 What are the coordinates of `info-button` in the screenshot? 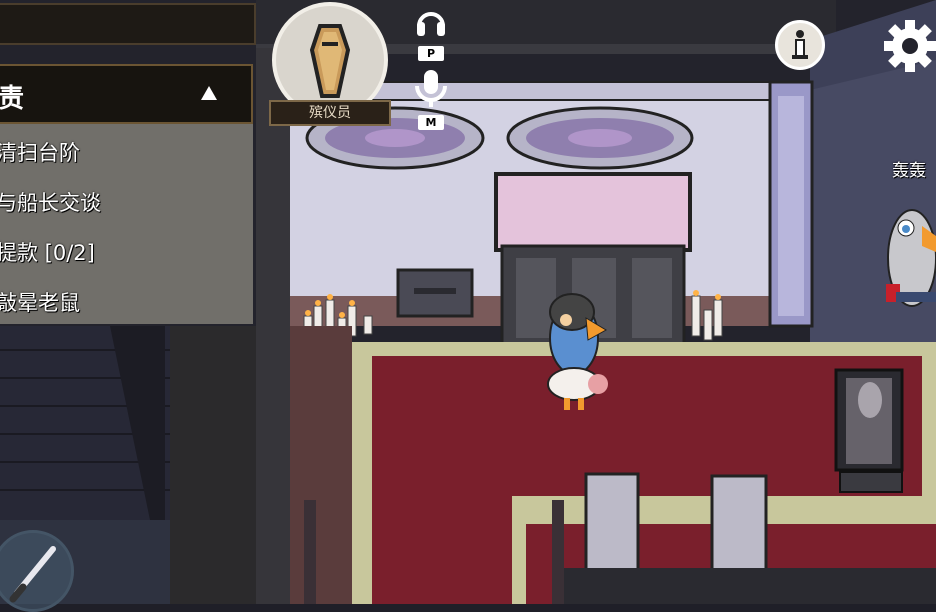 It's located at (800, 45).